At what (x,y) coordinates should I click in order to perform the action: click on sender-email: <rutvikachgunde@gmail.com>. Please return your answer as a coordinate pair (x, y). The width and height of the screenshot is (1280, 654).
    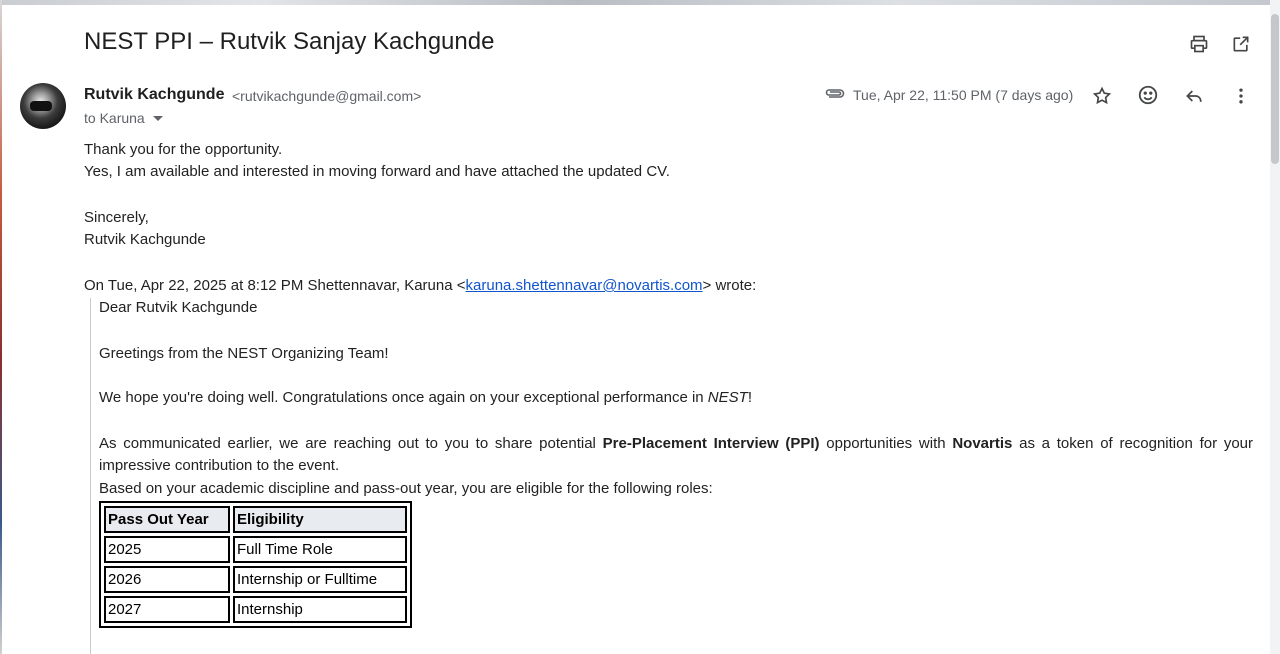
    Looking at the image, I should click on (327, 96).